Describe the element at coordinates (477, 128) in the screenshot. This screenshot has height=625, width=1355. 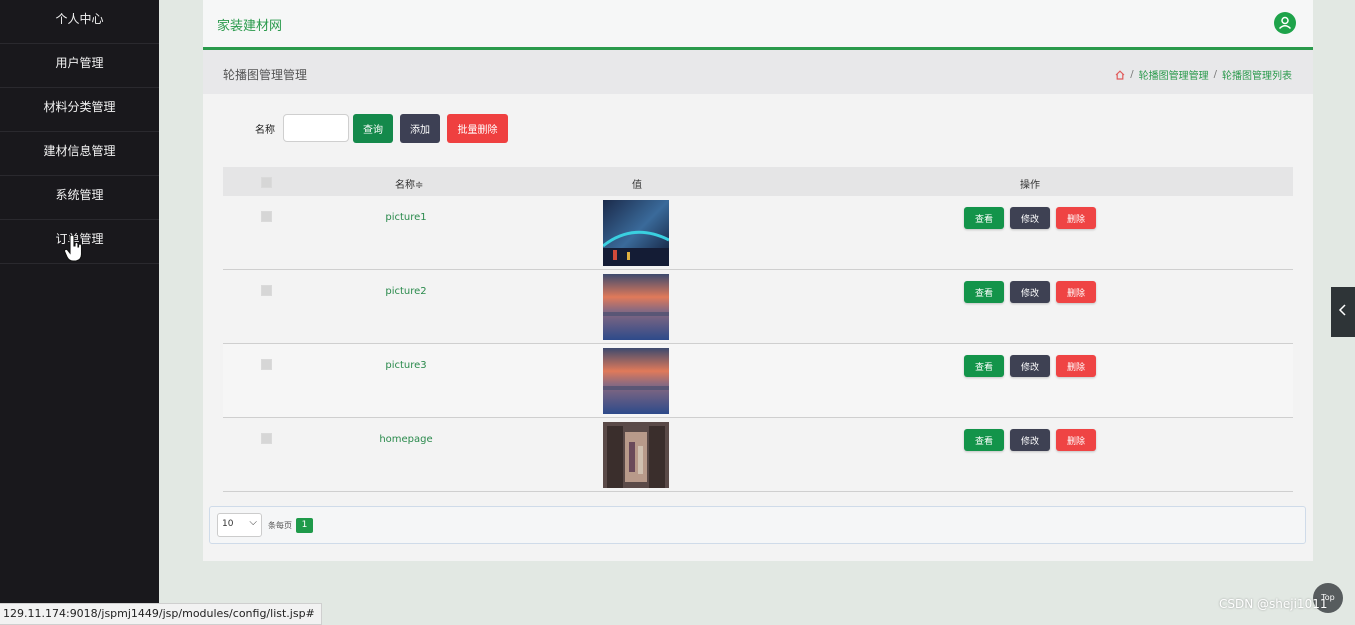
I see `batch-delete-button: 批量删除` at that location.